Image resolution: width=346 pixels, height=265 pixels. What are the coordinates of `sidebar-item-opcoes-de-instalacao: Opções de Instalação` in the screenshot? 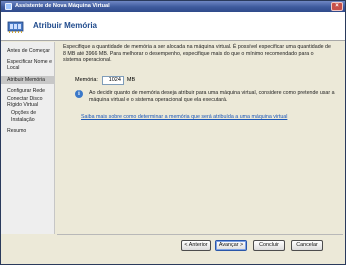 It's located at (28, 116).